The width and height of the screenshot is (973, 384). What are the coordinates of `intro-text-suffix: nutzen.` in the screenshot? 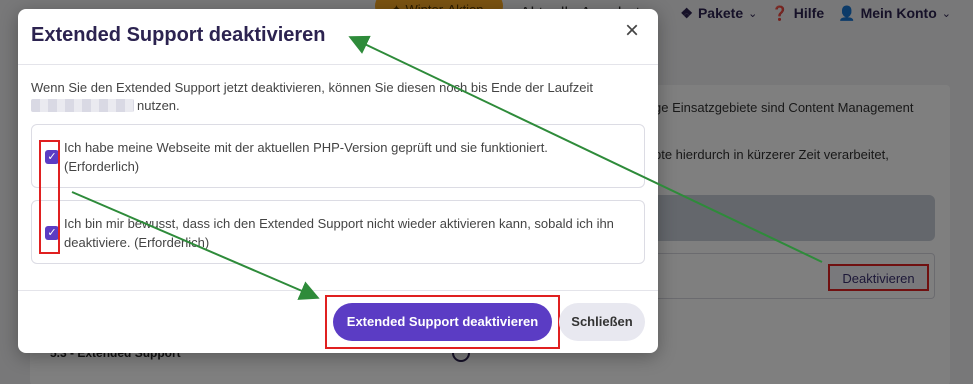 It's located at (158, 105).